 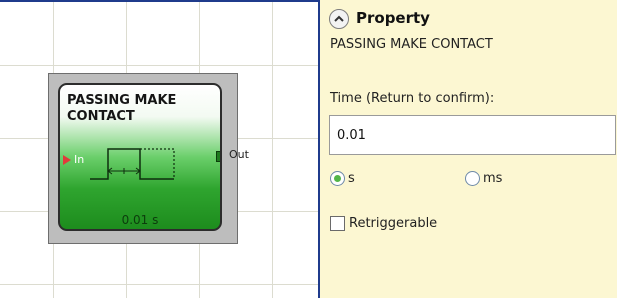 I want to click on chevron-up-icon, so click(x=339, y=18).